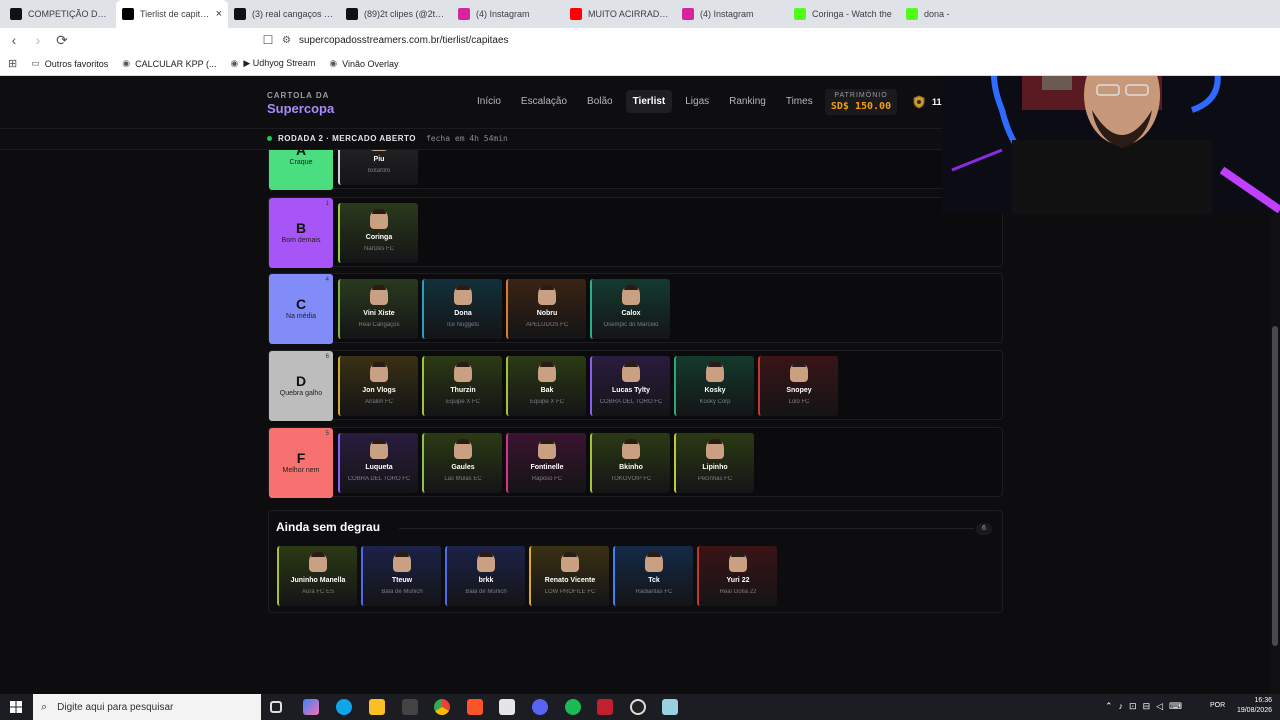  What do you see at coordinates (605, 707) in the screenshot?
I see `voice-mod-icon` at bounding box center [605, 707].